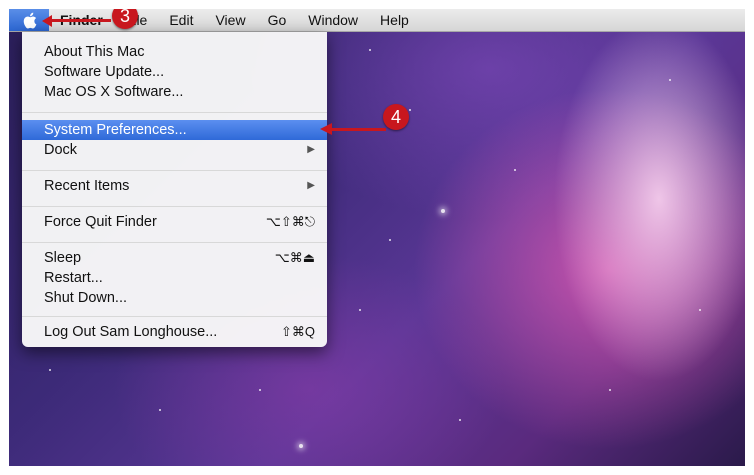  Describe the element at coordinates (358, 129) in the screenshot. I see `callout-arrow-4-line` at that location.